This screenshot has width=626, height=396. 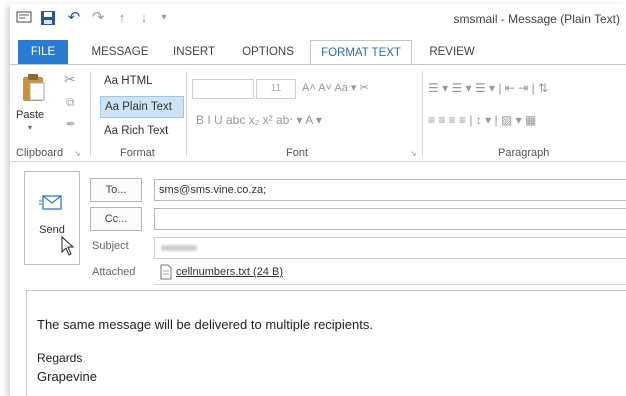 What do you see at coordinates (70, 102) in the screenshot?
I see `copy-icon: ⧉` at bounding box center [70, 102].